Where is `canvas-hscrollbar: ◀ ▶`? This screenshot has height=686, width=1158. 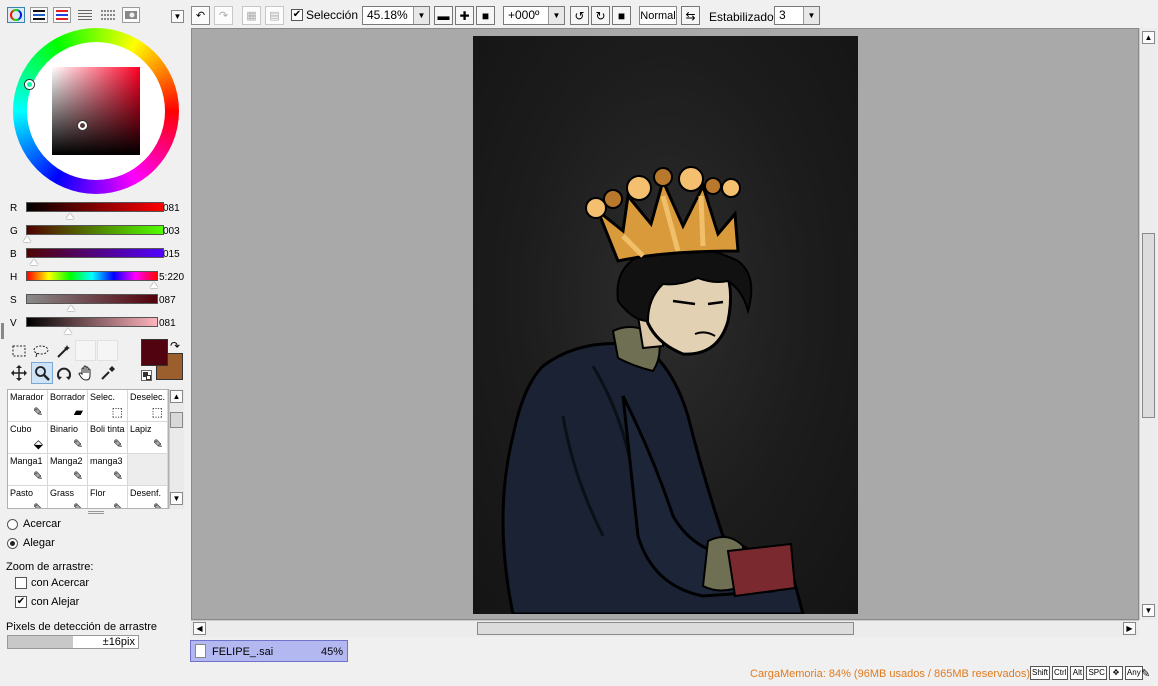 canvas-hscrollbar: ◀ ▶ is located at coordinates (665, 628).